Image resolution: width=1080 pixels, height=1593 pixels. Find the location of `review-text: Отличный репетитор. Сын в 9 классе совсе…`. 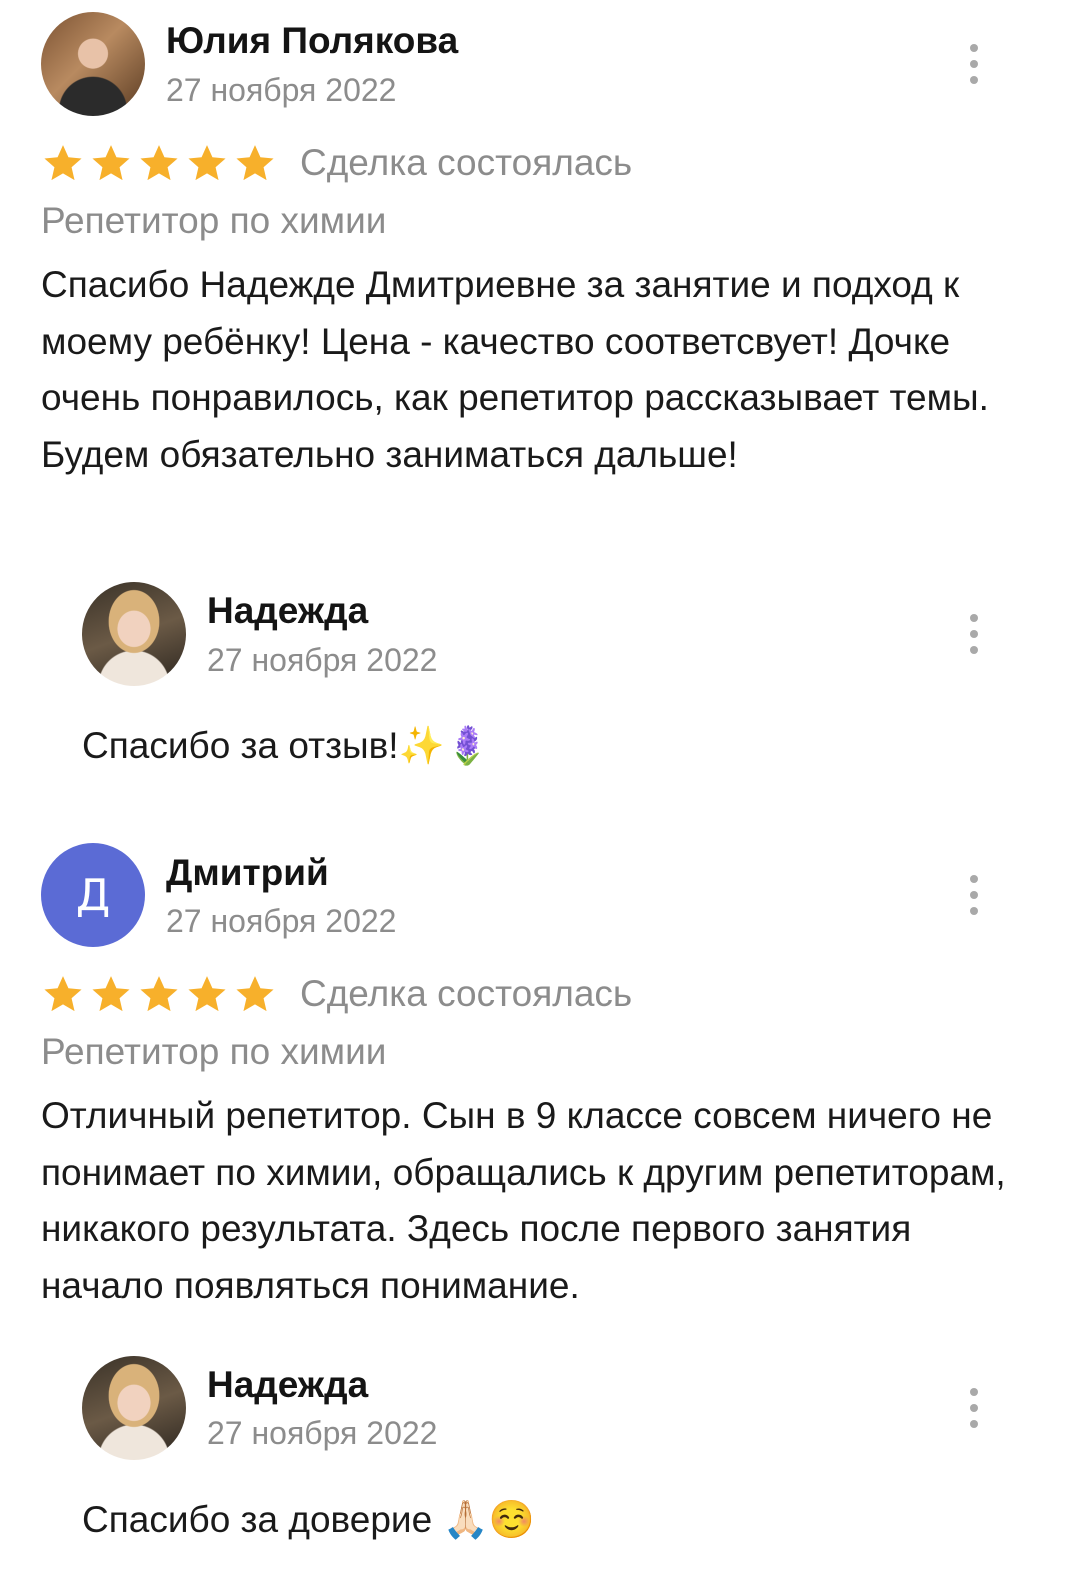

review-text: Отличный репетитор. Сын в 9 классе совсе… is located at coordinates (523, 1200).